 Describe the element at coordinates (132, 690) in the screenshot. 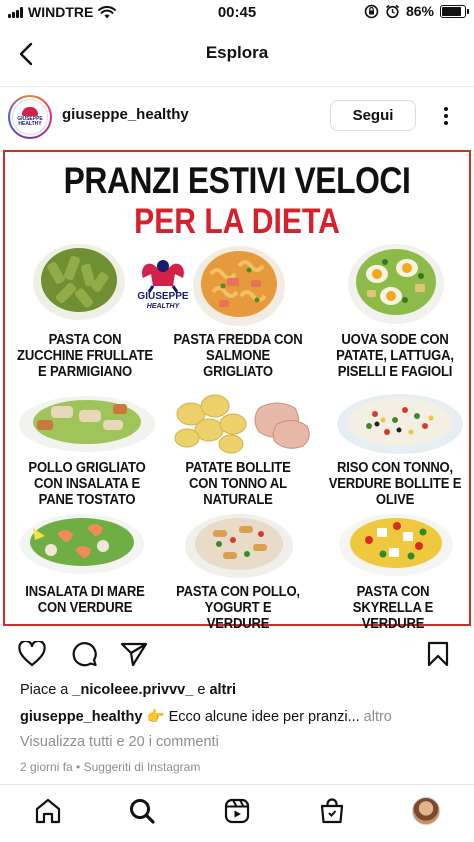

I see `likes-user: _nicoleee.privvv_` at that location.